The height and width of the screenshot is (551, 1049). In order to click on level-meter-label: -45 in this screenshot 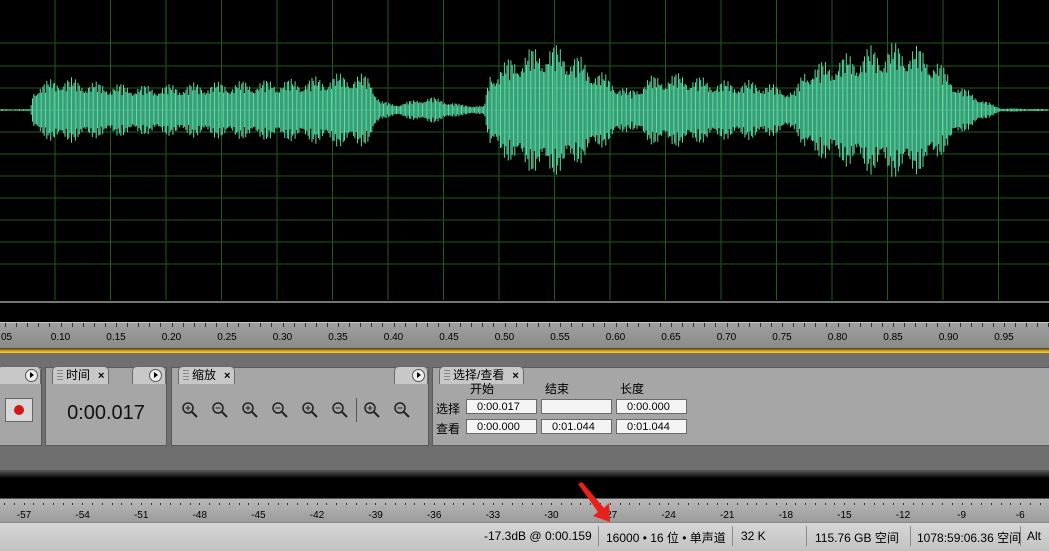, I will do `click(258, 515)`.